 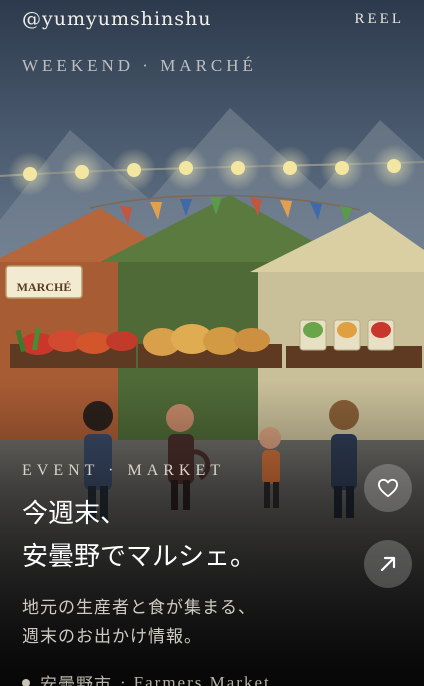 What do you see at coordinates (112, 637) in the screenshot?
I see `description-line-2: 週末のお出かけ情報。` at bounding box center [112, 637].